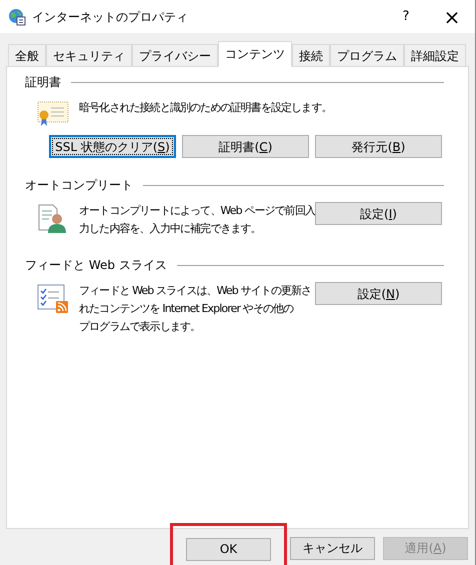 Image resolution: width=476 pixels, height=565 pixels. What do you see at coordinates (311, 55) in the screenshot?
I see `tab: 接続` at bounding box center [311, 55].